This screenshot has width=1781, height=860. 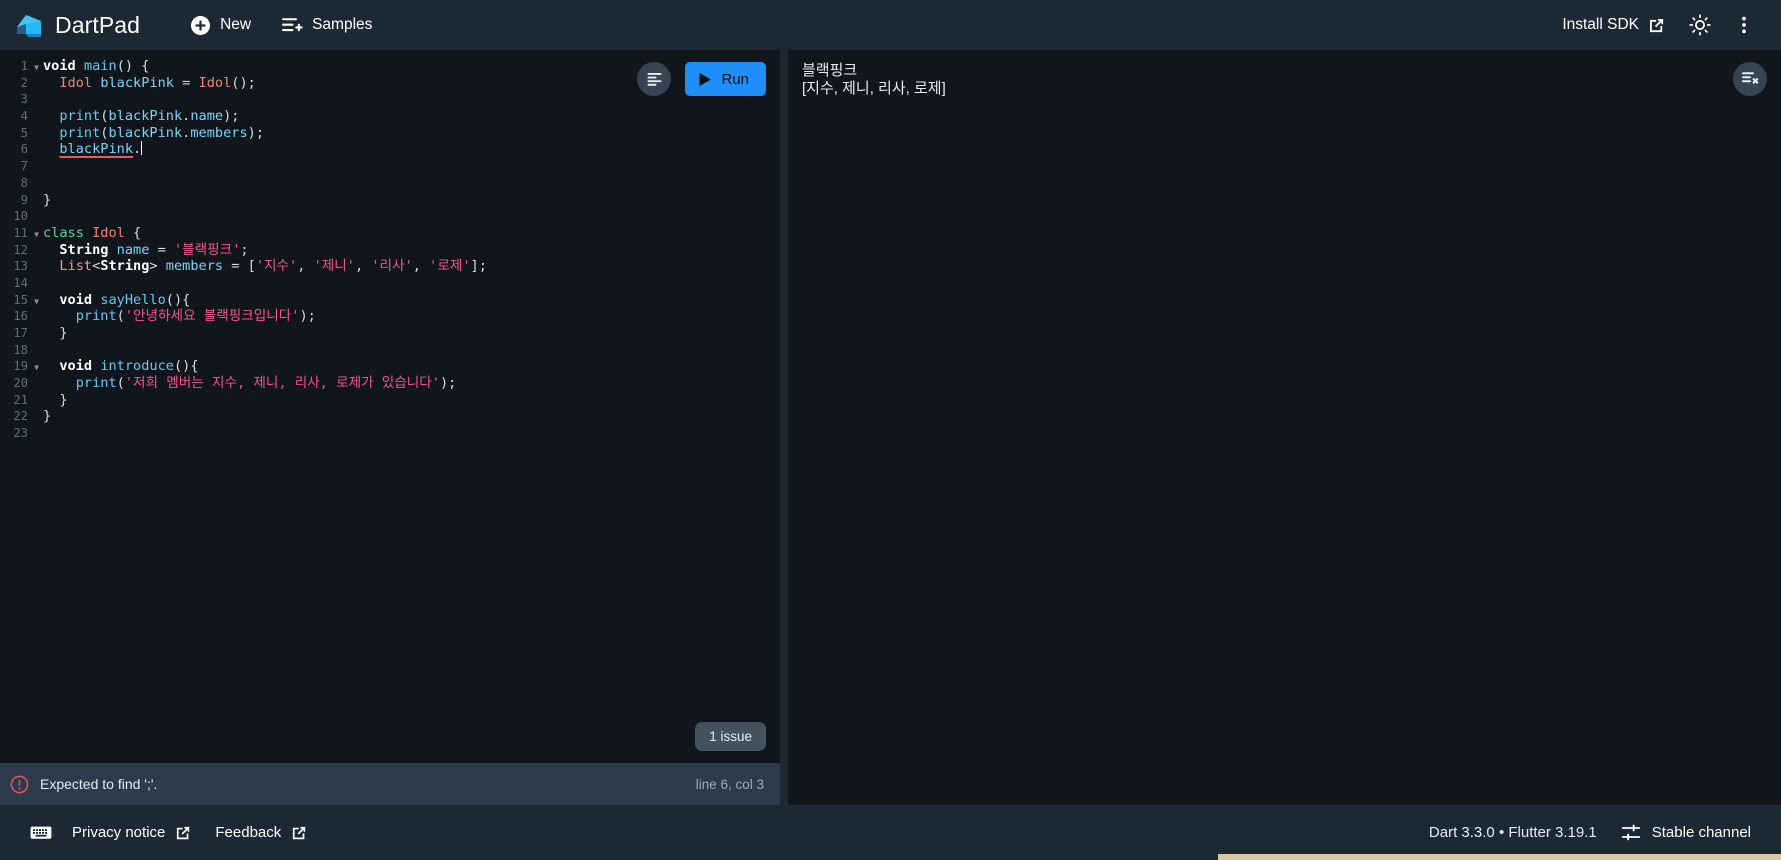 I want to click on app-title: DartPad, so click(x=98, y=24).